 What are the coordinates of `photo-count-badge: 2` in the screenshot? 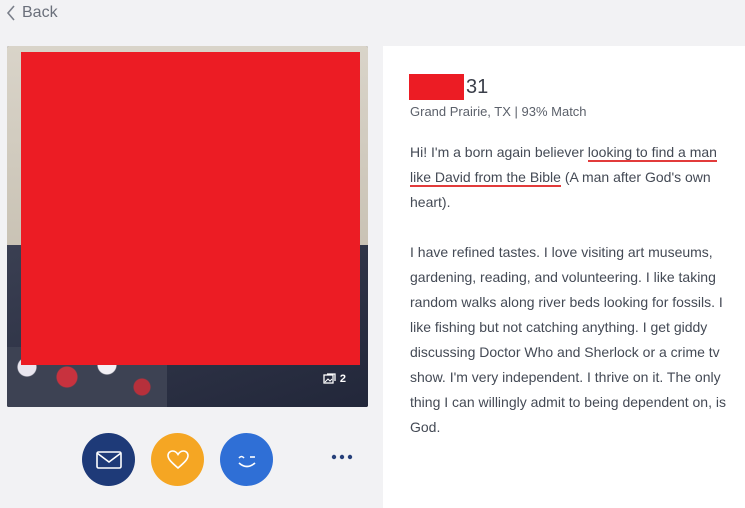 It's located at (334, 379).